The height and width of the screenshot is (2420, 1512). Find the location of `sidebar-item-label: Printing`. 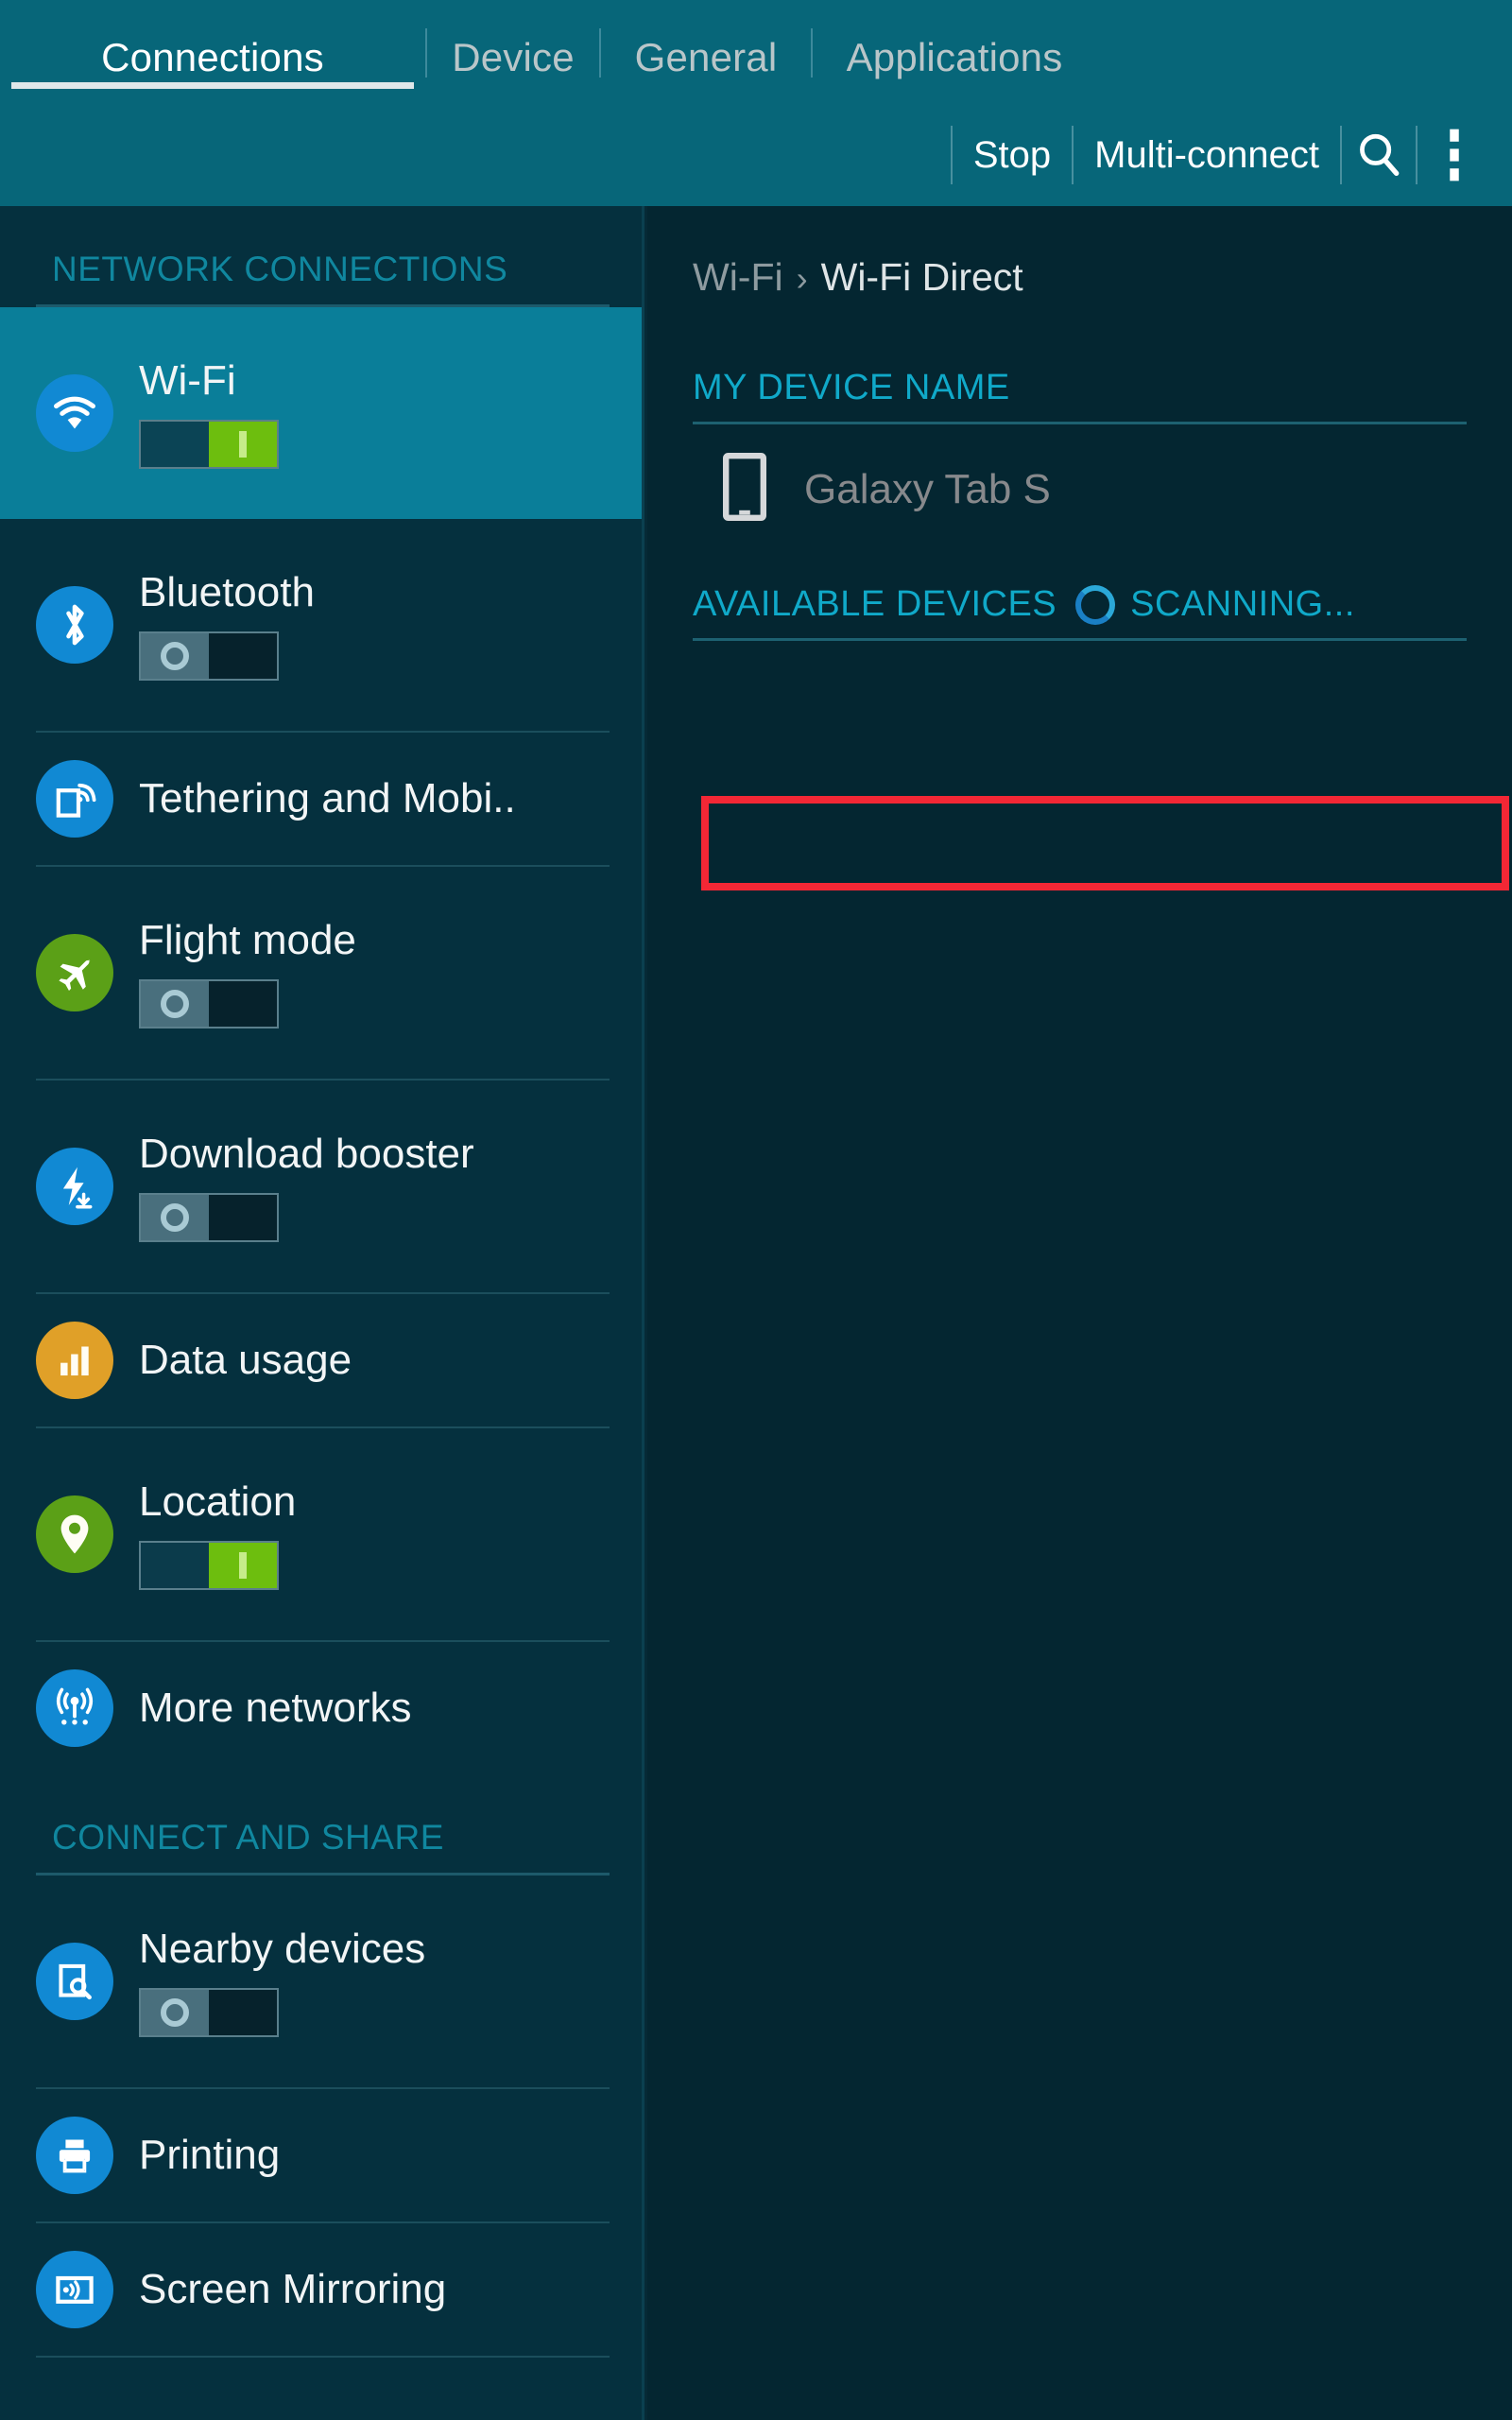

sidebar-item-label: Printing is located at coordinates (210, 2155).